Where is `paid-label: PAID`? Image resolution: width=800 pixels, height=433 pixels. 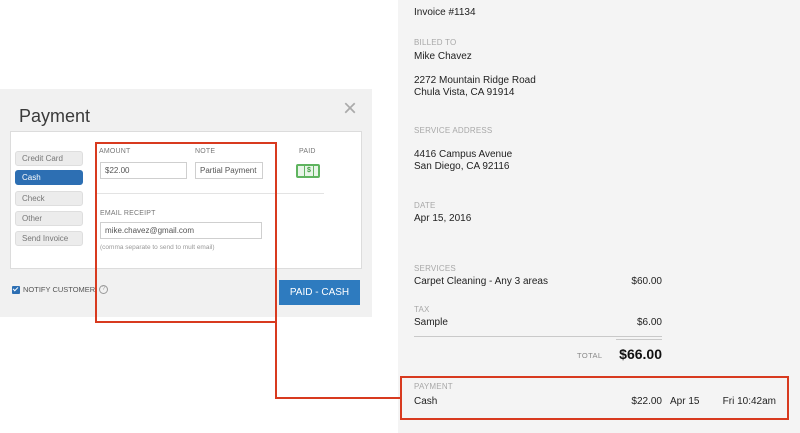
paid-label: PAID is located at coordinates (307, 151).